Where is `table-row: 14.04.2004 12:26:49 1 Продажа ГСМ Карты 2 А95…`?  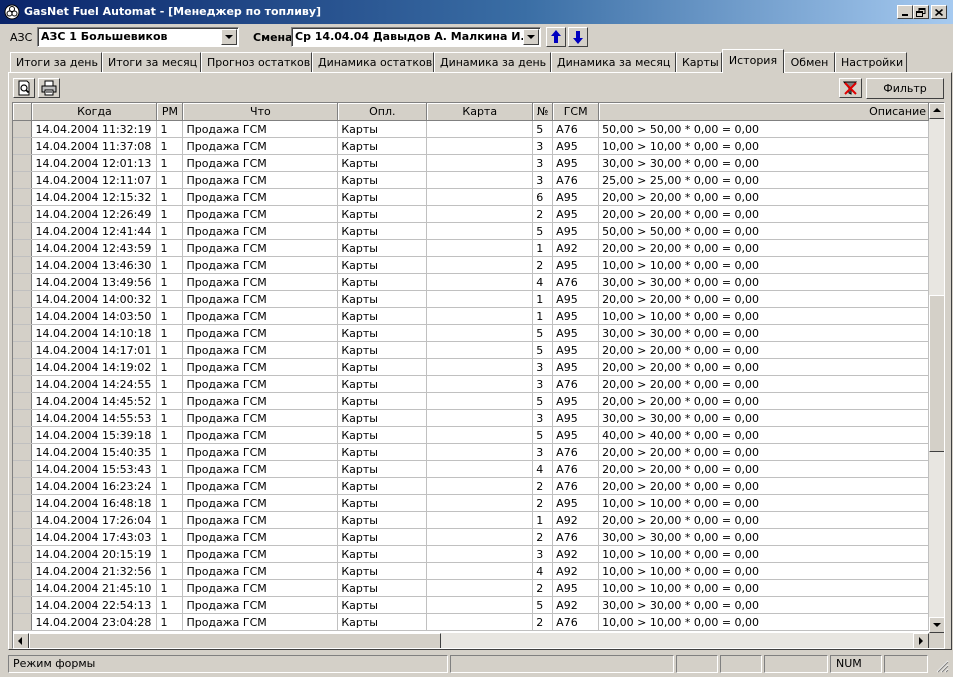
table-row: 14.04.2004 12:26:49 1 Продажа ГСМ Карты 2 А95… is located at coordinates (471, 214).